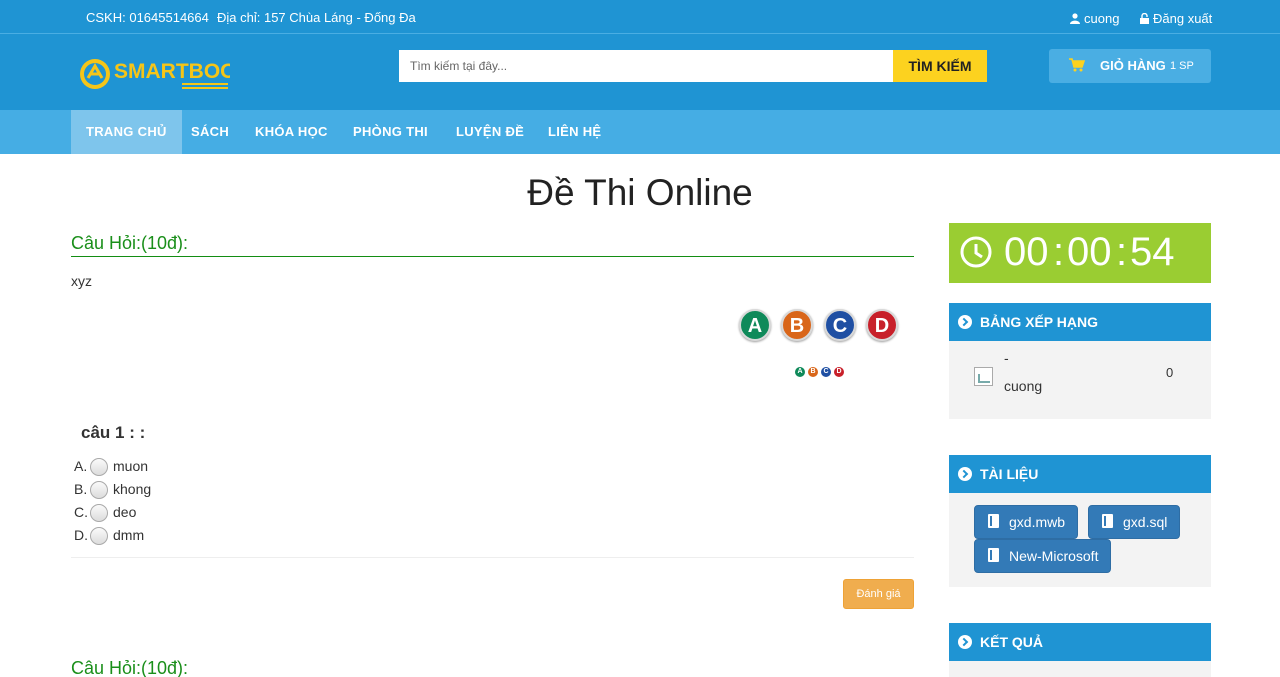 The image size is (1280, 677). What do you see at coordinates (1009, 474) in the screenshot?
I see `documents-title: TÀI LIỆU` at bounding box center [1009, 474].